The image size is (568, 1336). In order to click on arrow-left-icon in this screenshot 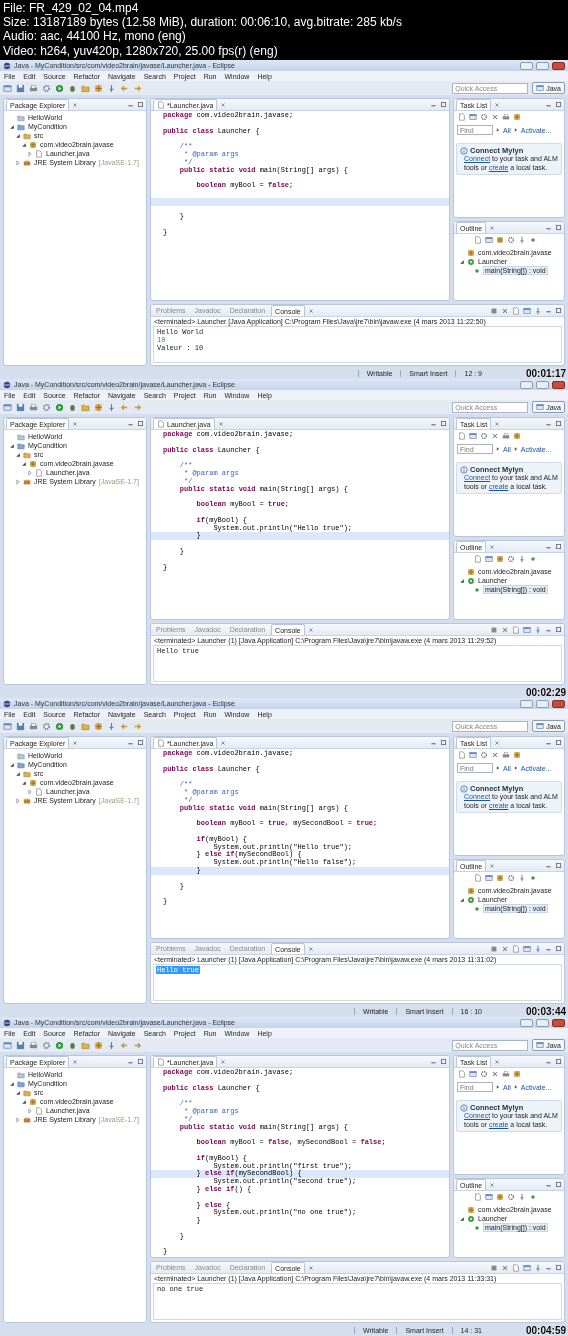, I will do `click(124, 1045)`.